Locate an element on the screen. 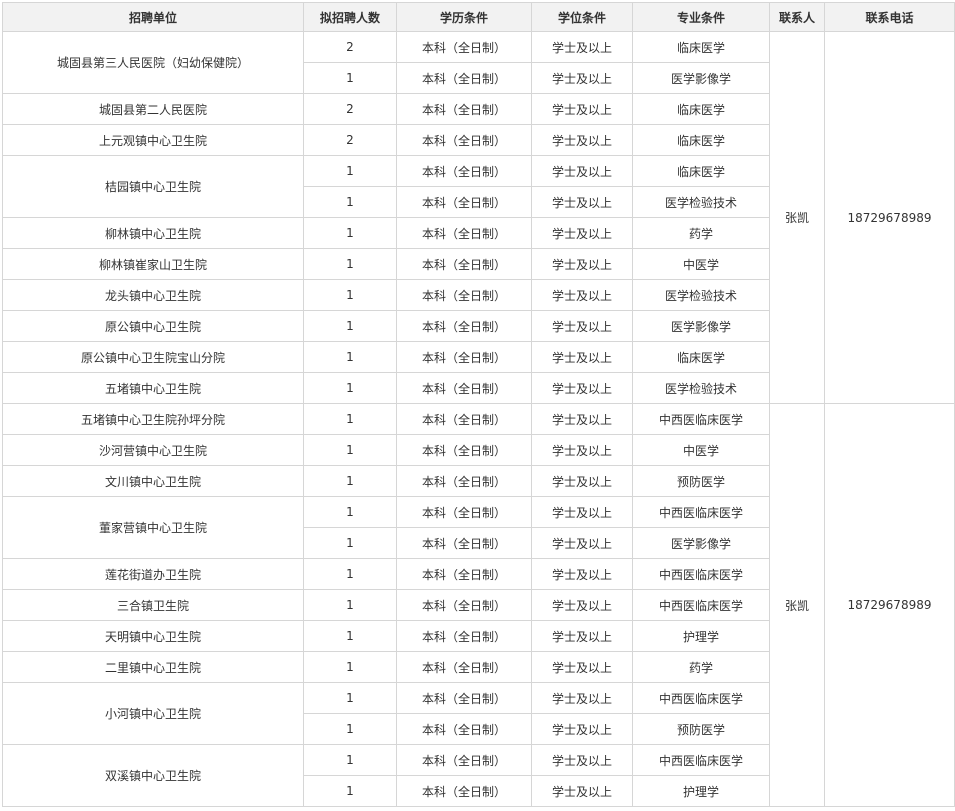 This screenshot has height=811, width=955. header-count: 拟招聘人数 is located at coordinates (350, 17).